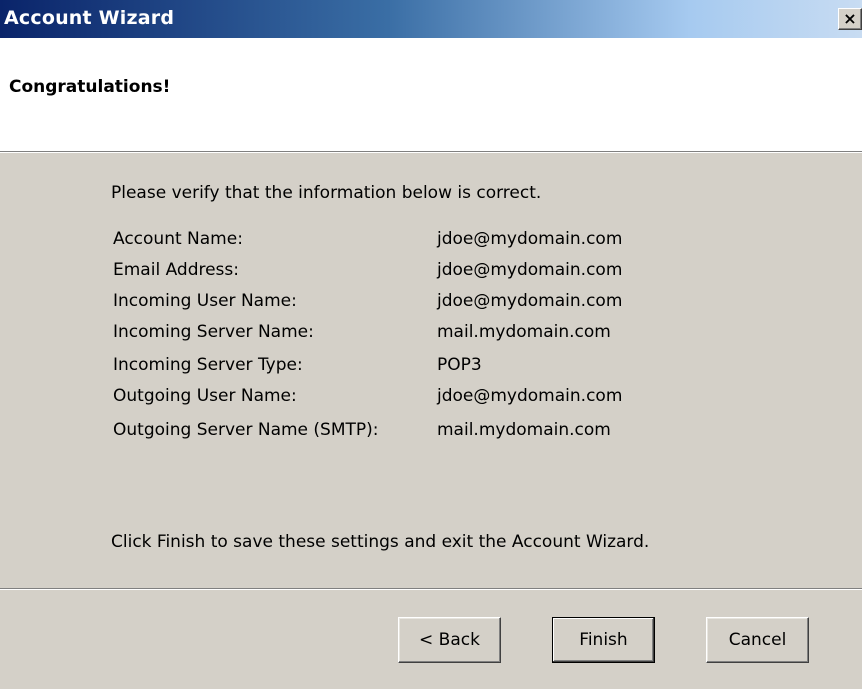 This screenshot has height=689, width=862. Describe the element at coordinates (178, 239) in the screenshot. I see `account-name-label: Account Name:` at that location.